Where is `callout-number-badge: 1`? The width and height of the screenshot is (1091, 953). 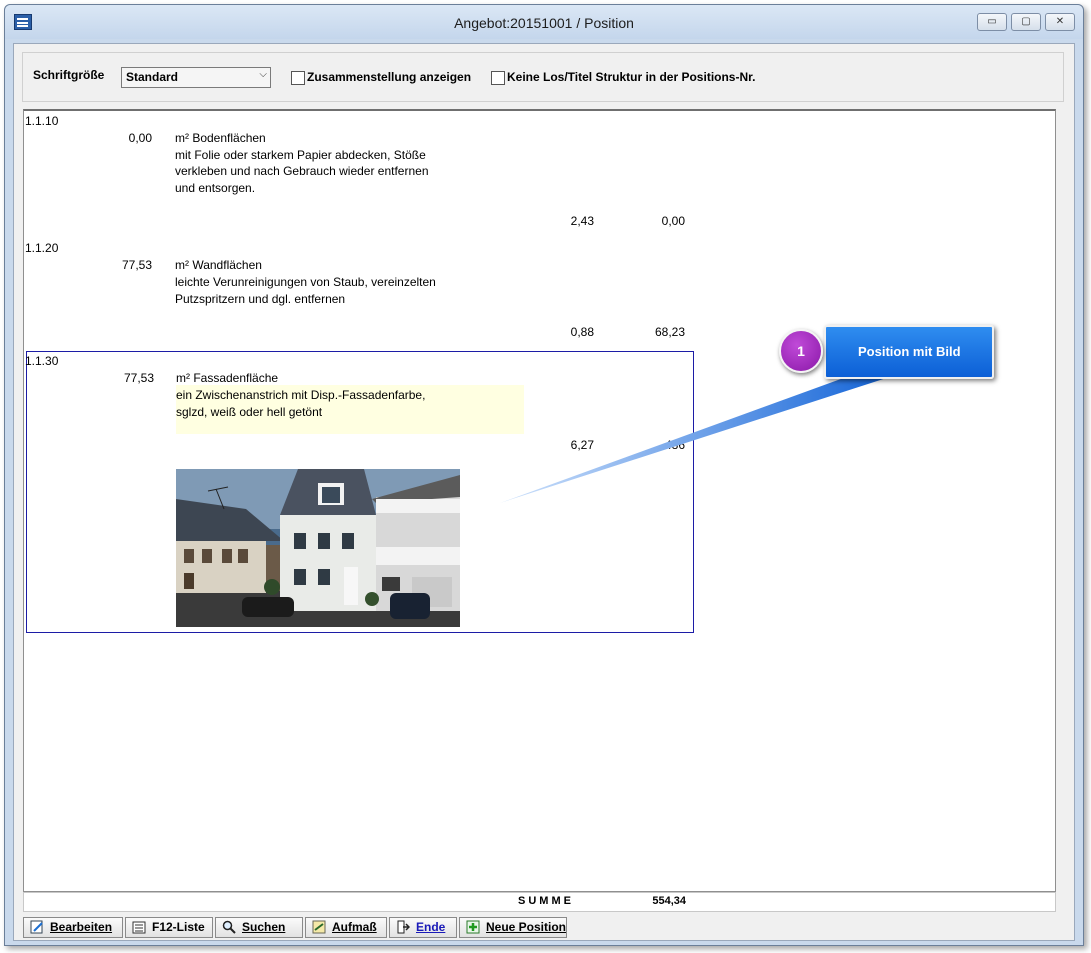 callout-number-badge: 1 is located at coordinates (801, 351).